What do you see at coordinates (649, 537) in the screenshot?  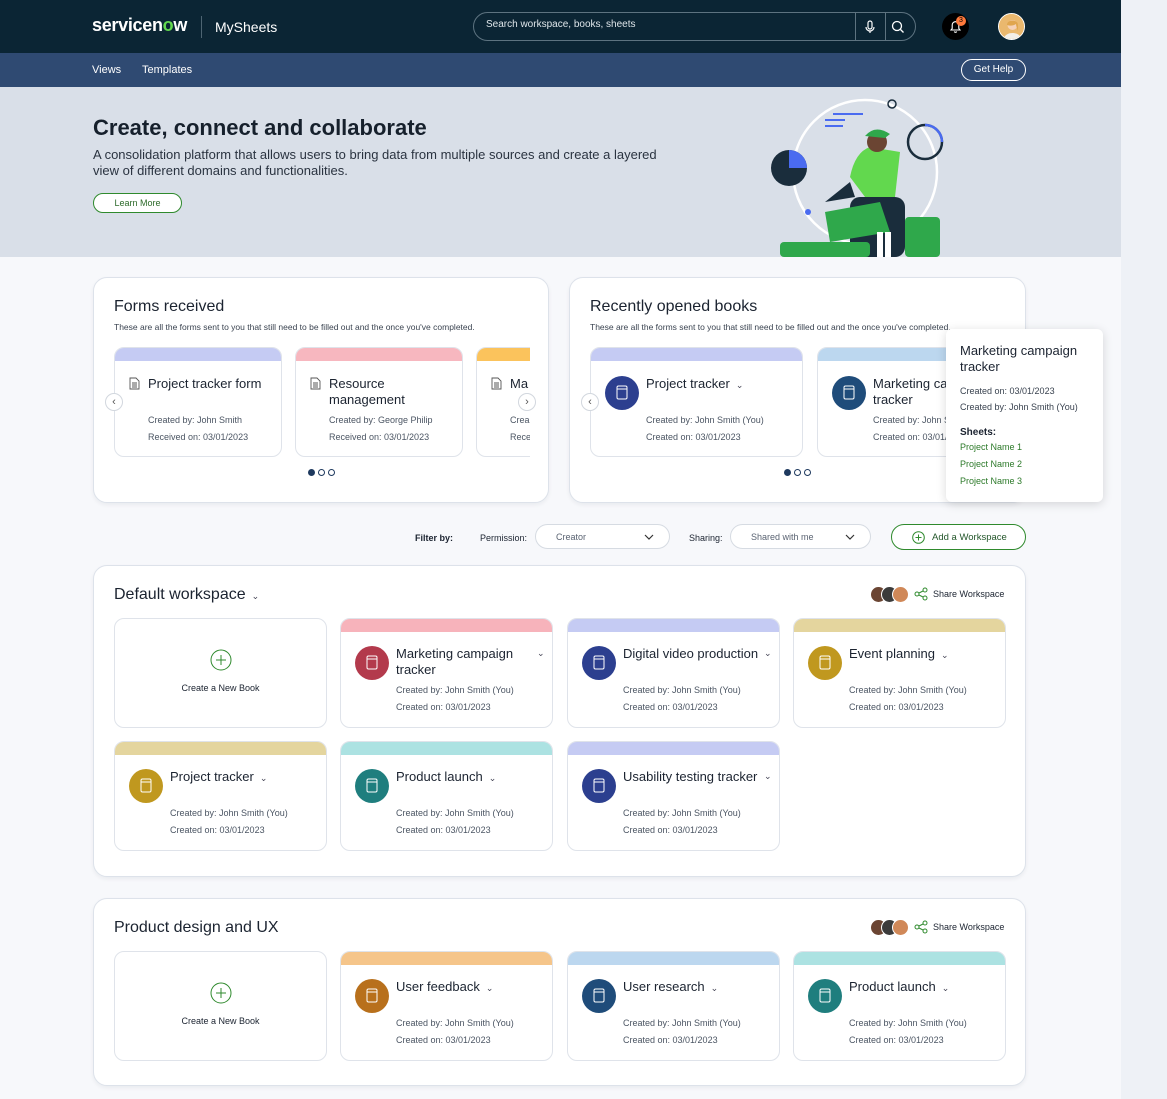 I see `chevron-down-icon` at bounding box center [649, 537].